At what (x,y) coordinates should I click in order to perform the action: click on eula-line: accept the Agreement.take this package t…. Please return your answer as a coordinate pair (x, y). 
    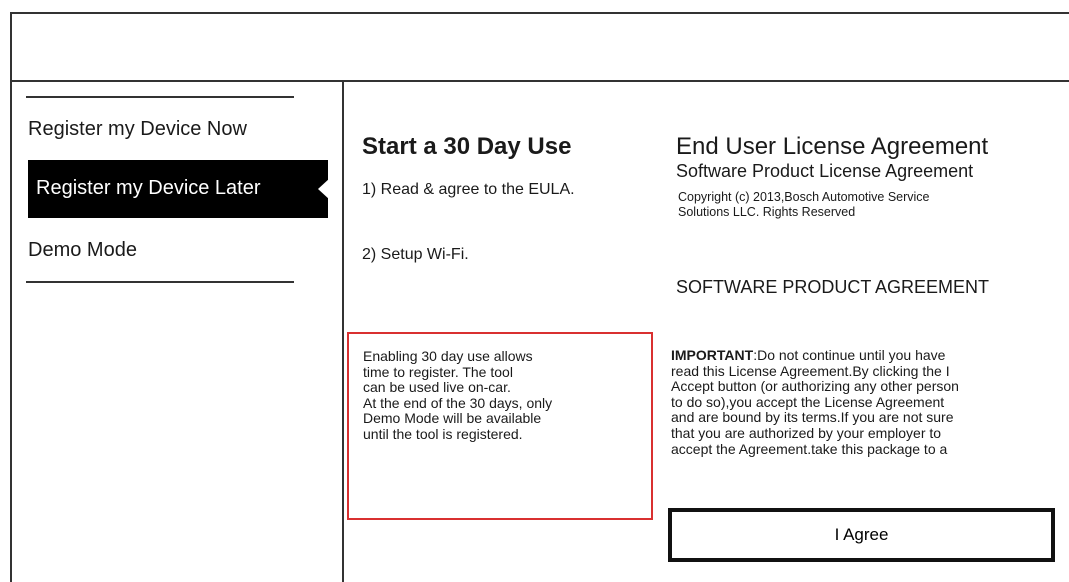
    Looking at the image, I should click on (809, 448).